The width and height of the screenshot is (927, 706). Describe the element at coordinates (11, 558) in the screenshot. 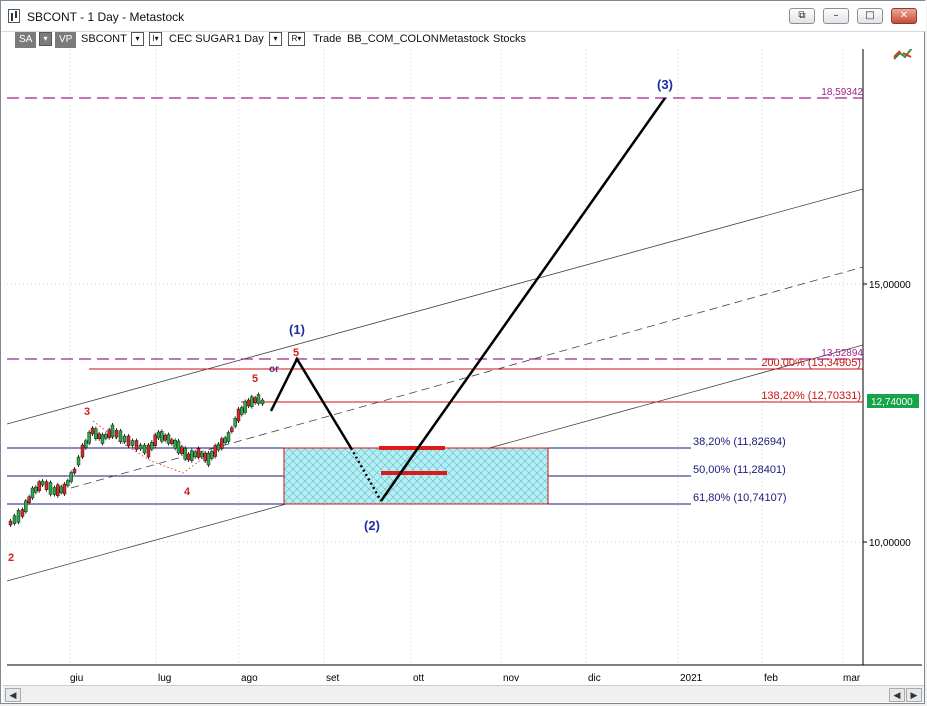

I see `subwave-2-label: 2` at that location.